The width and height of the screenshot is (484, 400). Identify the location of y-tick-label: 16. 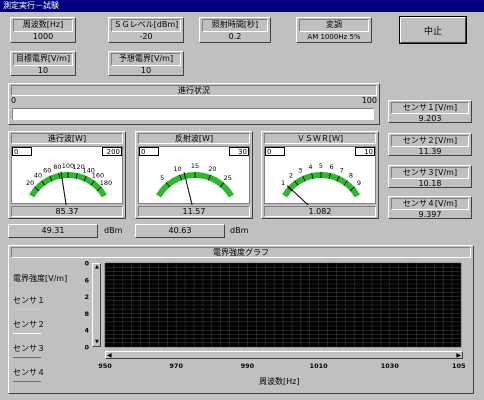
(87, 280).